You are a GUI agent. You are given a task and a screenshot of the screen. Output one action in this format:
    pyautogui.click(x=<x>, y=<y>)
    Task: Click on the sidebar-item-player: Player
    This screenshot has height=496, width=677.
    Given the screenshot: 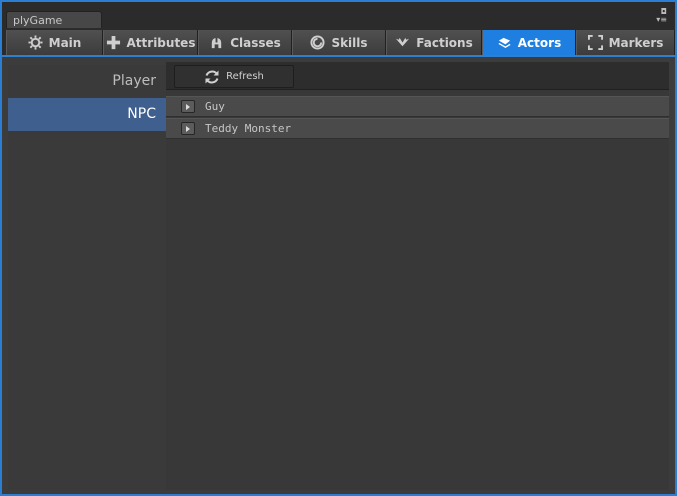 What is the action you would take?
    pyautogui.click(x=87, y=81)
    